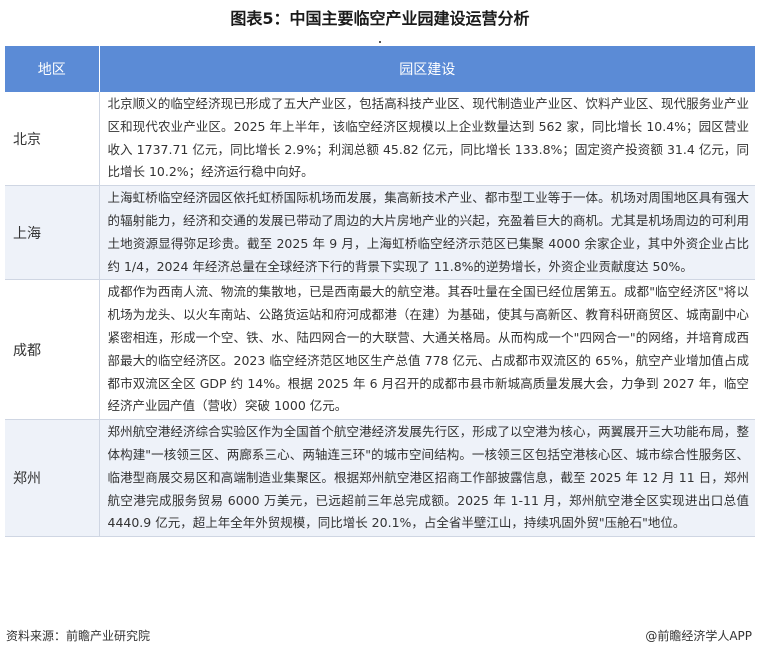 This screenshot has width=760, height=655. I want to click on table-header-row: 地区 园区建设, so click(380, 69).